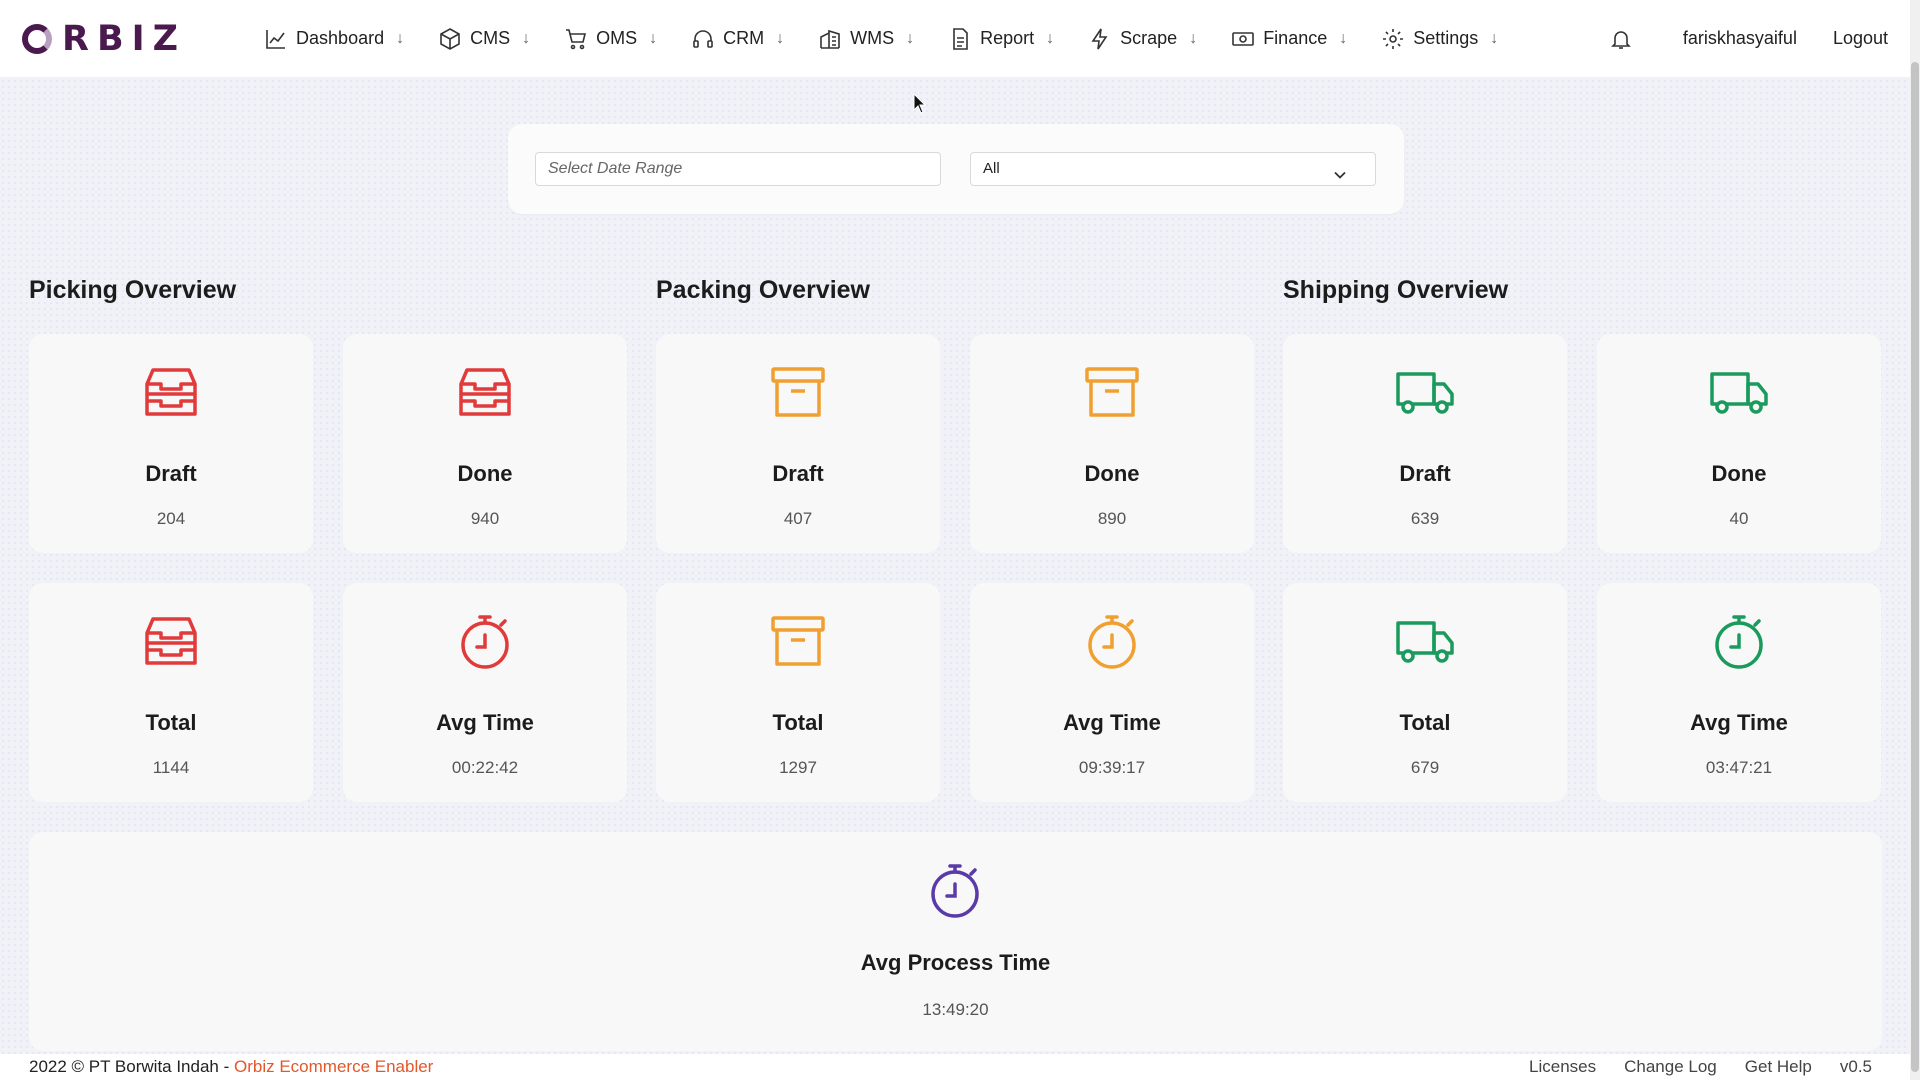 This screenshot has width=1920, height=1080. What do you see at coordinates (798, 767) in the screenshot?
I see `card-value: 1297` at bounding box center [798, 767].